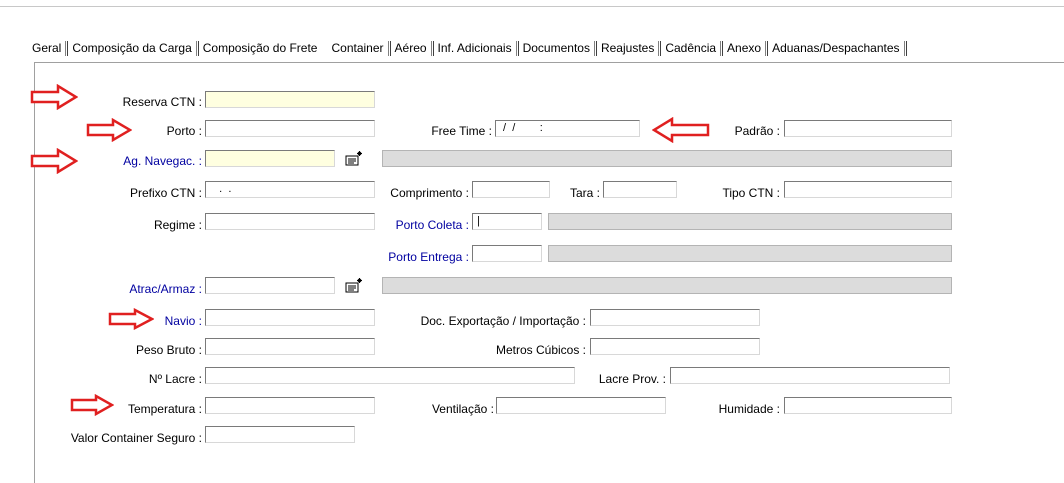 Image resolution: width=1064 pixels, height=483 pixels. What do you see at coordinates (429, 193) in the screenshot?
I see `comprimento-label: Comprimento :` at bounding box center [429, 193].